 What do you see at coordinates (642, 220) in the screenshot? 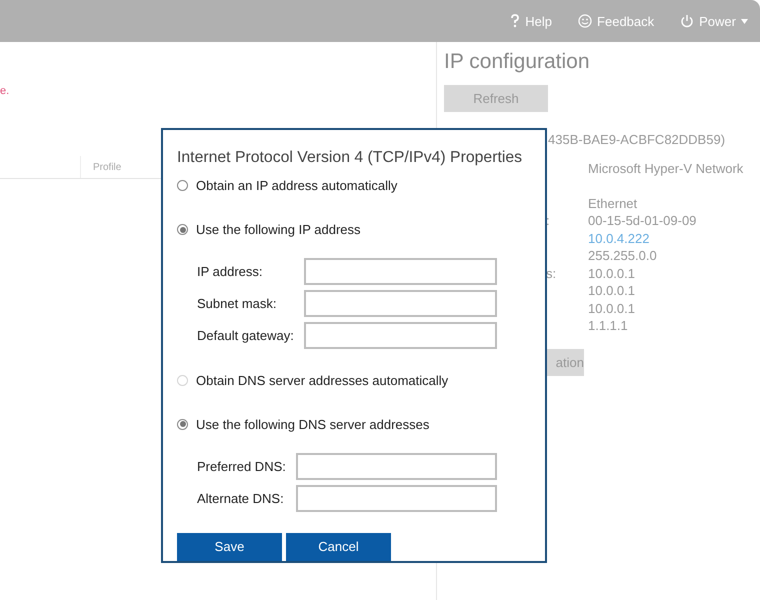
I see `property-value: 00-15-5d-01-09-09` at bounding box center [642, 220].